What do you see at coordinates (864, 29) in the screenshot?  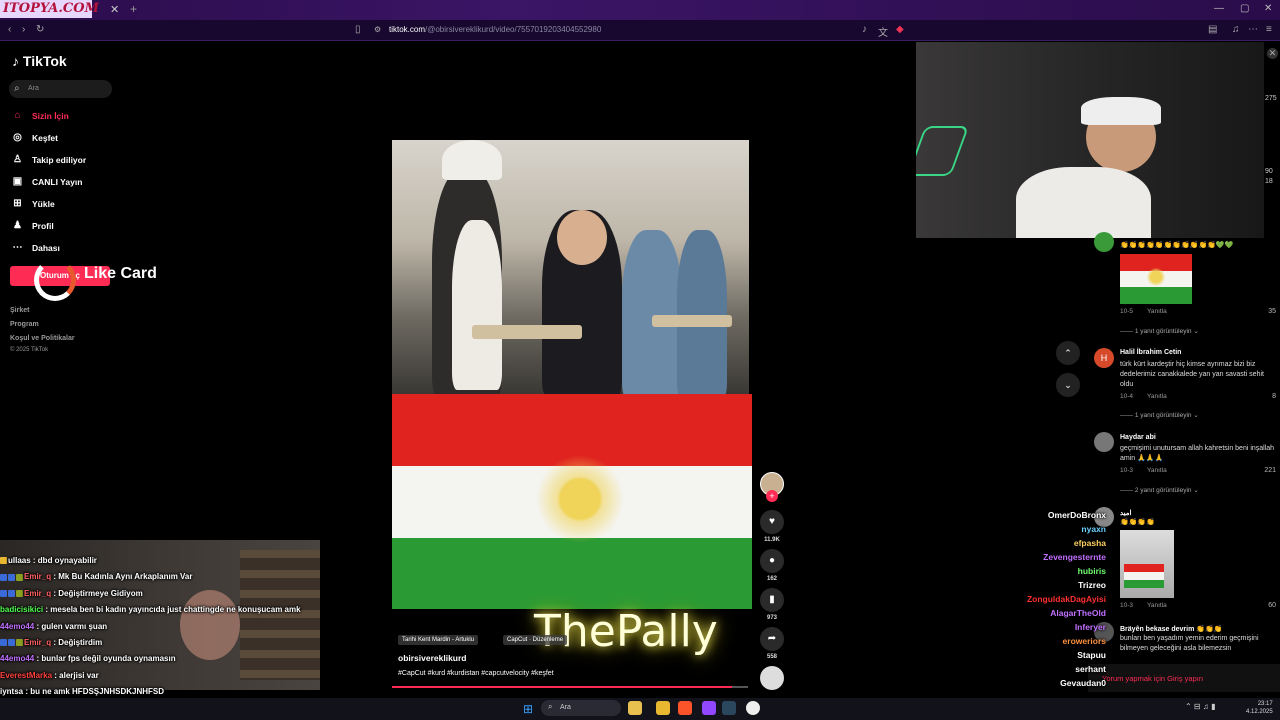 I see `sound-icon: ♪` at bounding box center [864, 29].